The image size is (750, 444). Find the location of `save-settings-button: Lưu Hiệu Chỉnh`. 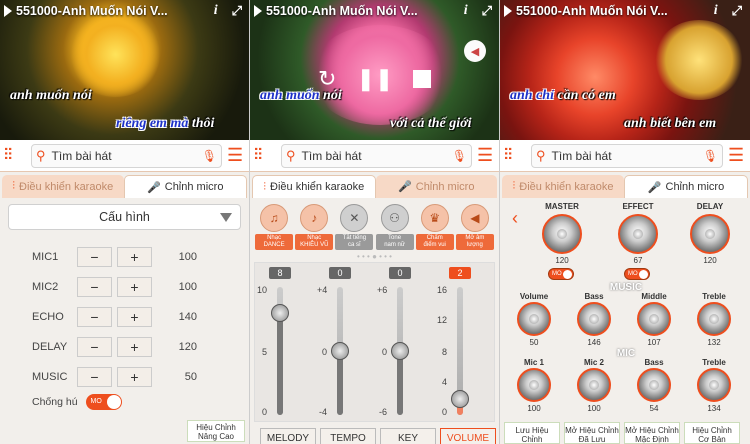

save-settings-button: Lưu Hiệu Chỉnh is located at coordinates (532, 433).